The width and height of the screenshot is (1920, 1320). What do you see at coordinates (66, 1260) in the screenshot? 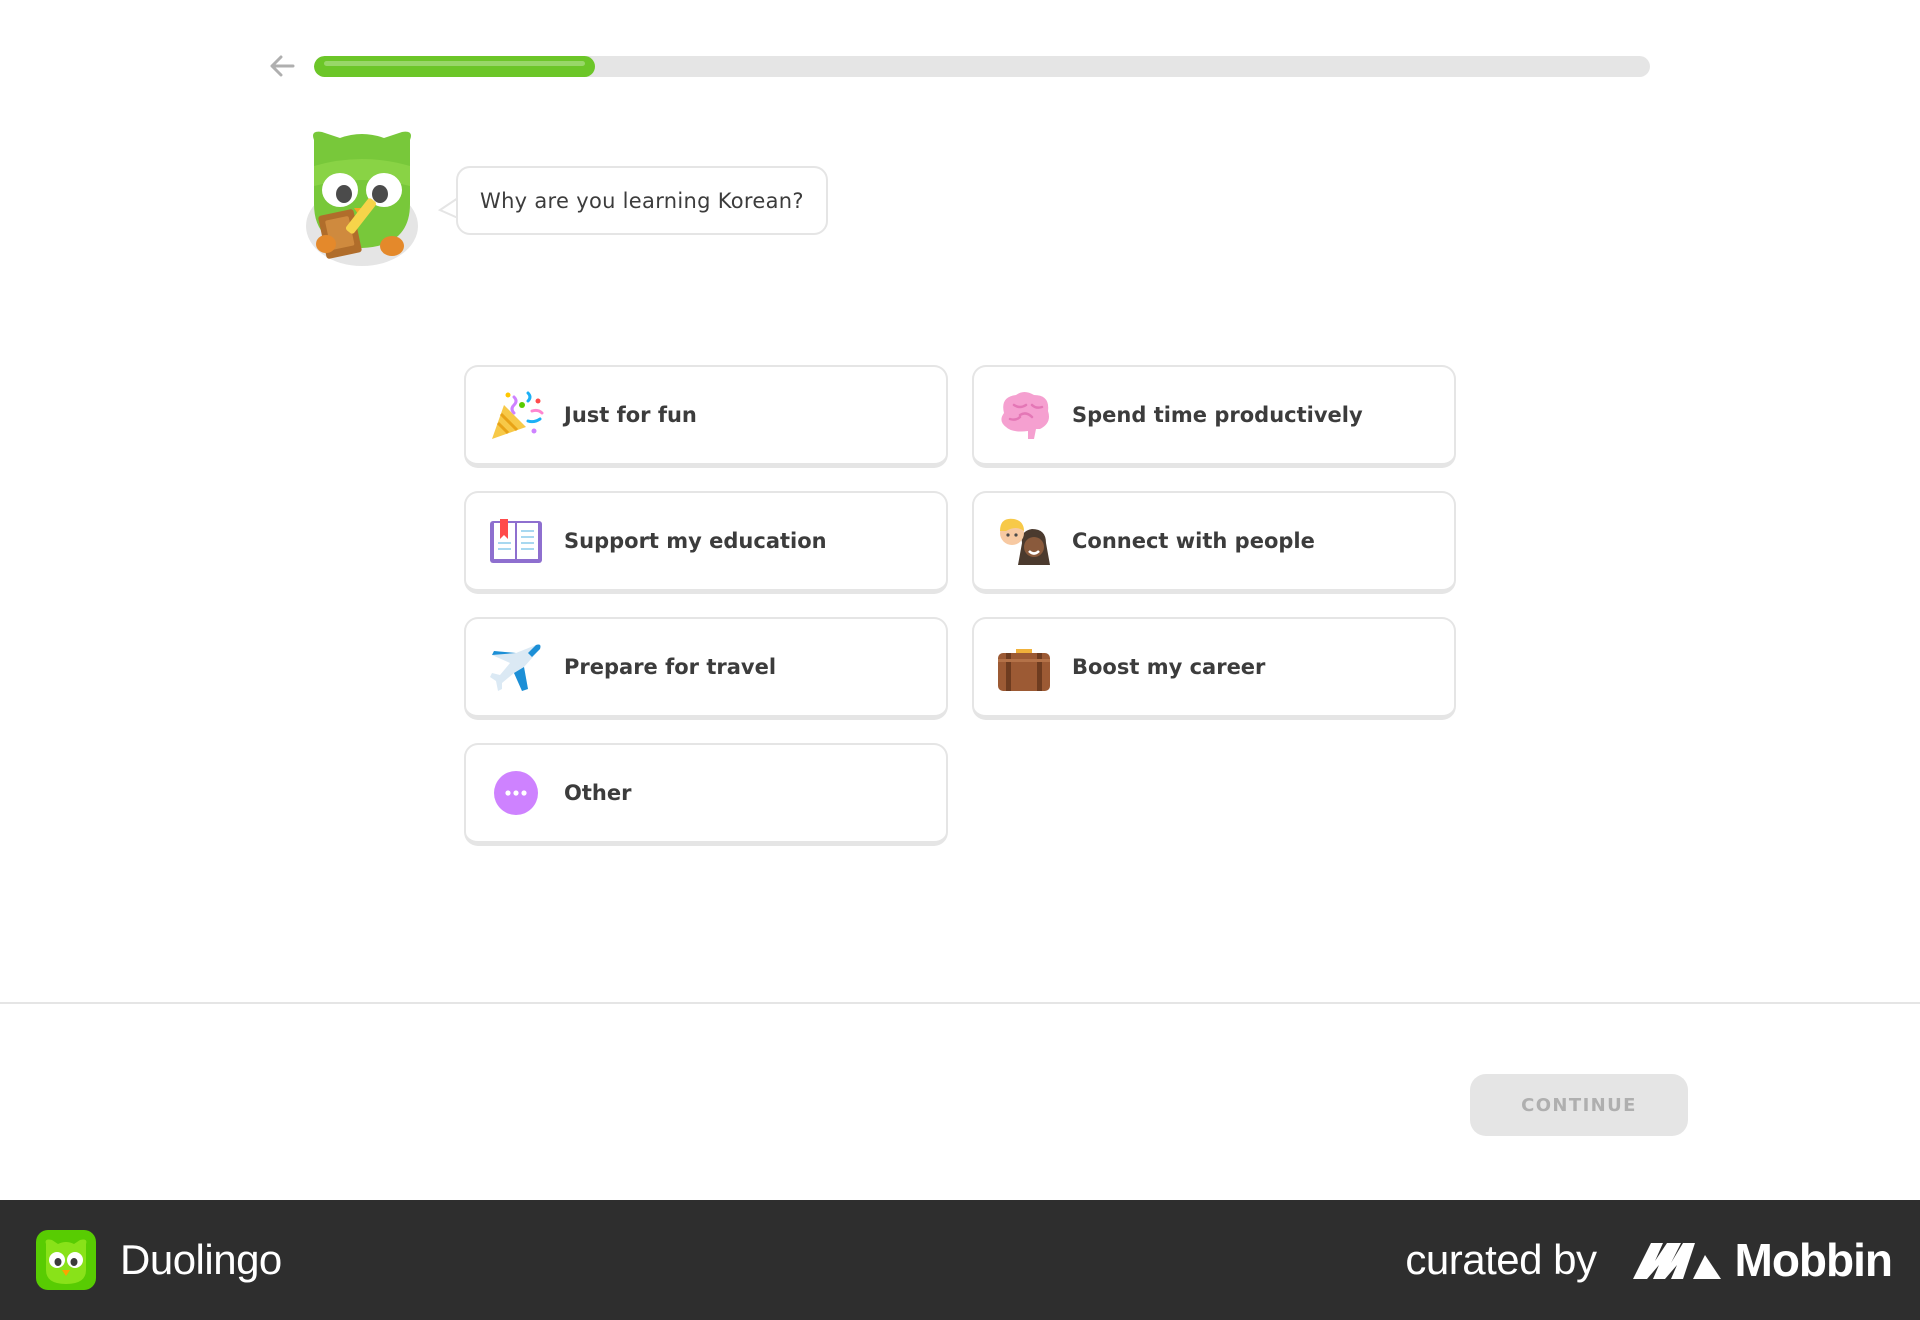
I see `duolingo-logo-icon` at bounding box center [66, 1260].